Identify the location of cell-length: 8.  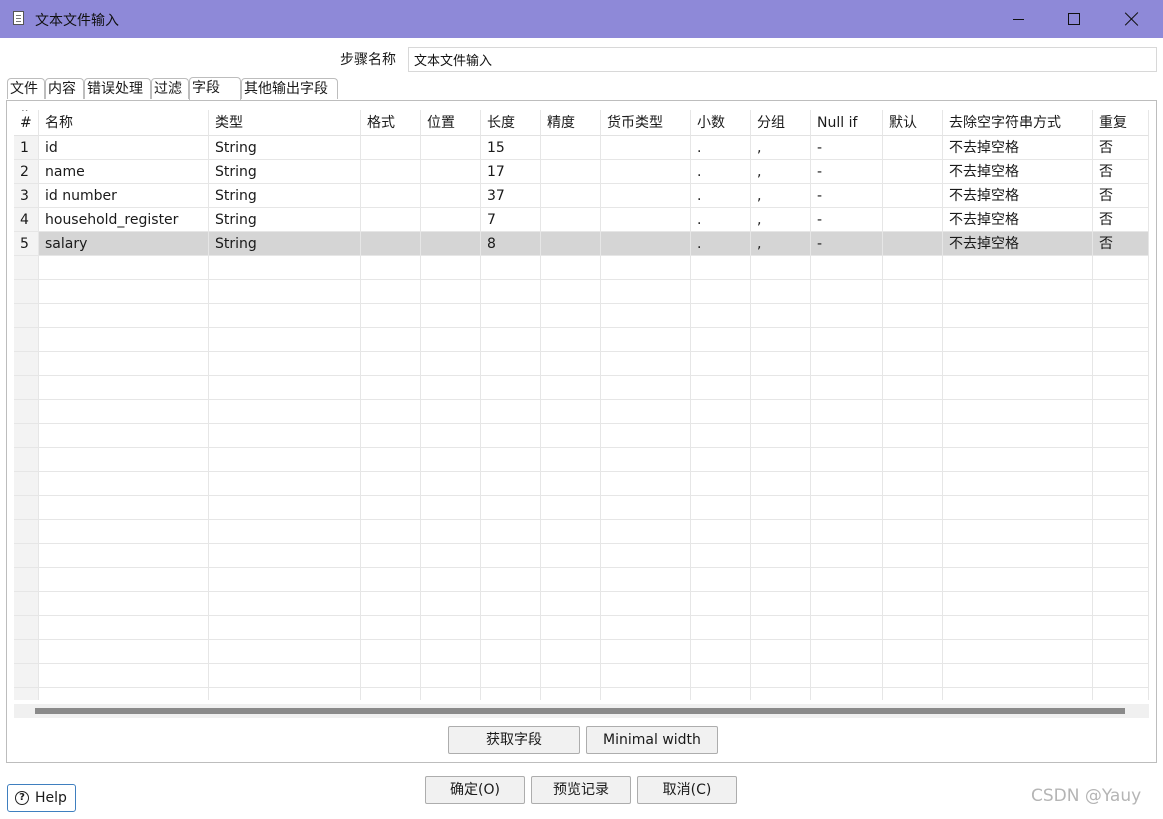
(511, 244).